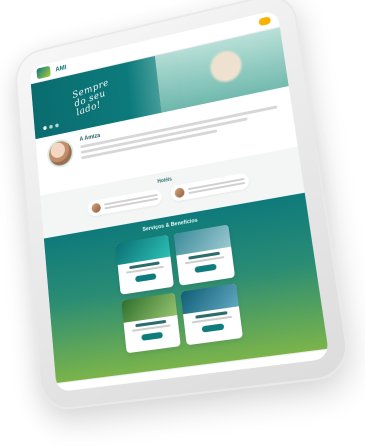  What do you see at coordinates (61, 68) in the screenshot?
I see `brand-name: AMI` at bounding box center [61, 68].